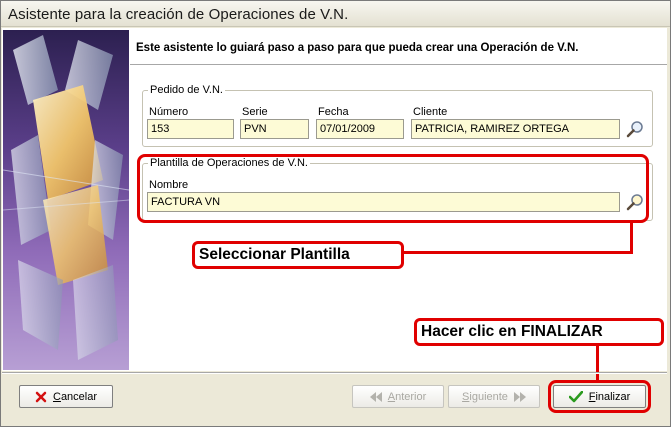 The width and height of the screenshot is (671, 427). I want to click on checkmark-icon, so click(575, 396).